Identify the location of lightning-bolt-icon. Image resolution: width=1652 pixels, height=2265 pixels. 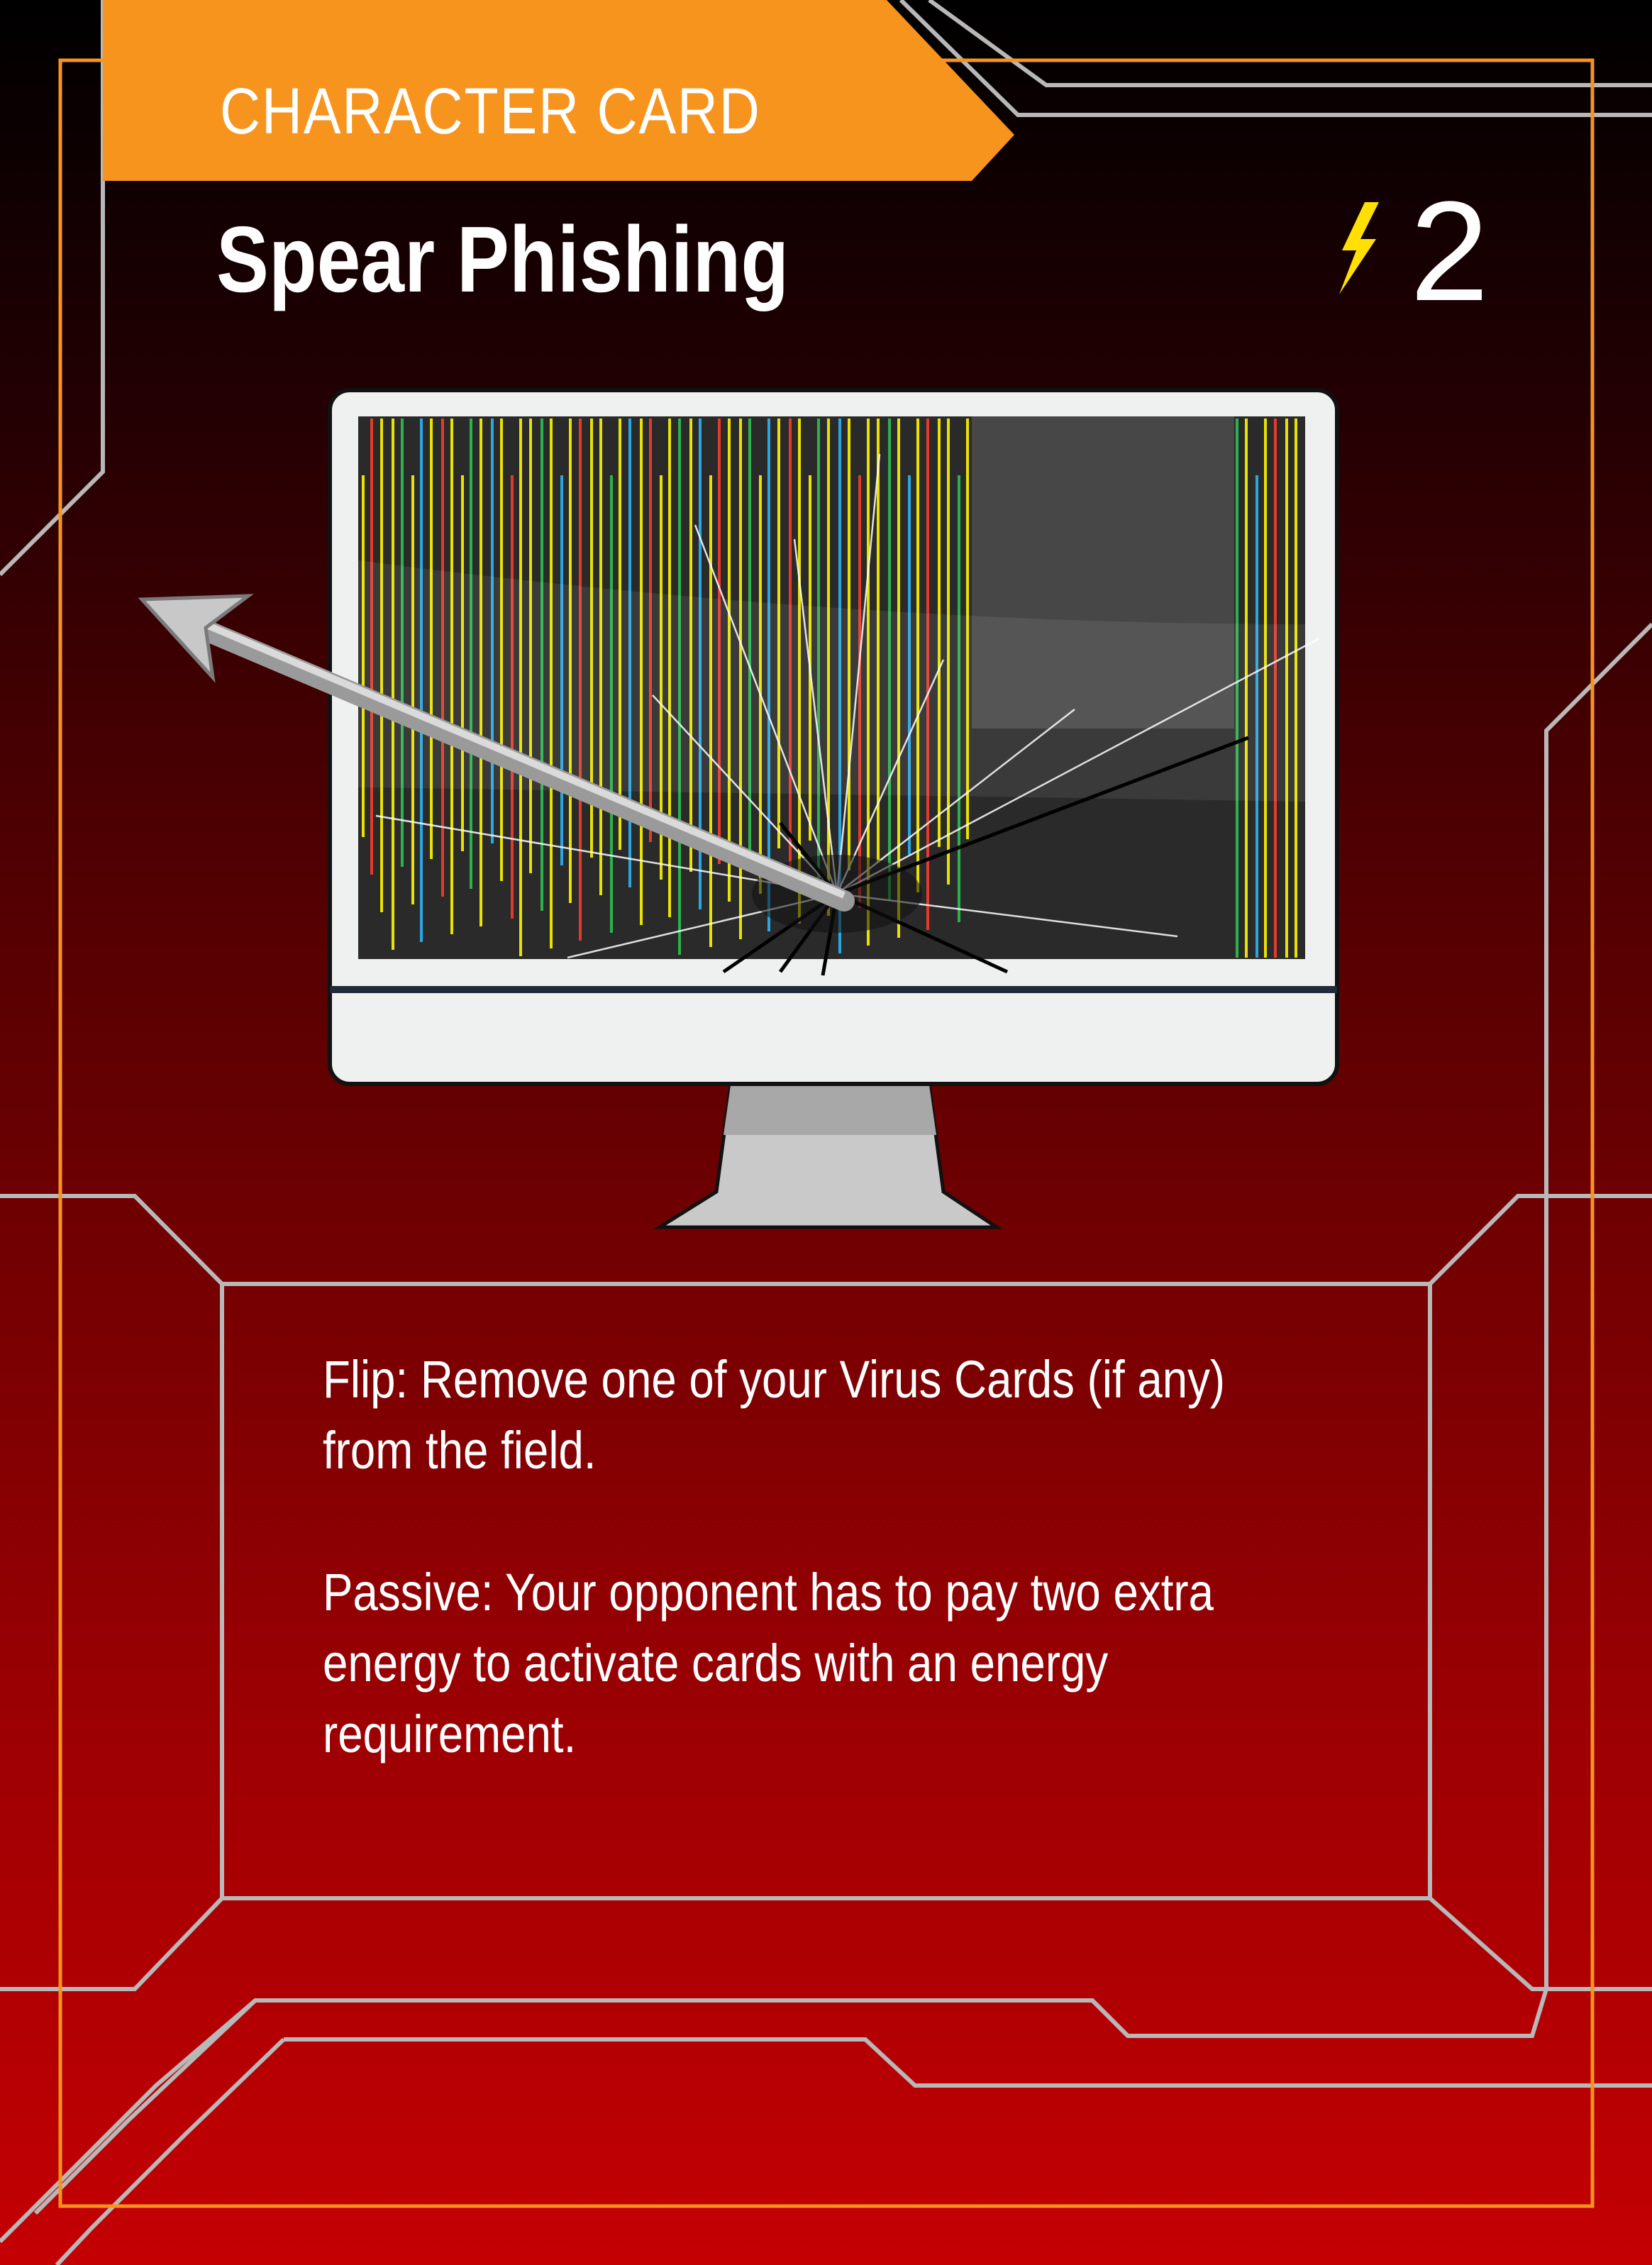
(1359, 248).